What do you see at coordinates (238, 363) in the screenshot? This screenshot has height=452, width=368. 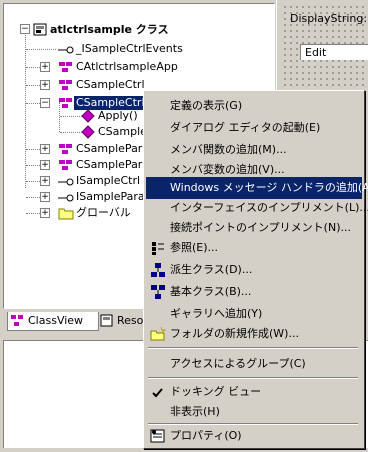 I see `menu-item-label: アクセスによるグループ(C)` at bounding box center [238, 363].